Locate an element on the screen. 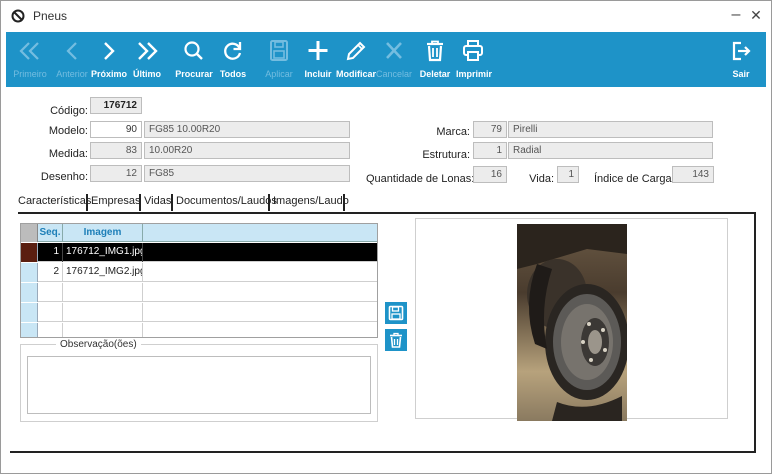 The width and height of the screenshot is (772, 474). tab-imagens-laudo: Imagens/Laudo is located at coordinates (311, 202).